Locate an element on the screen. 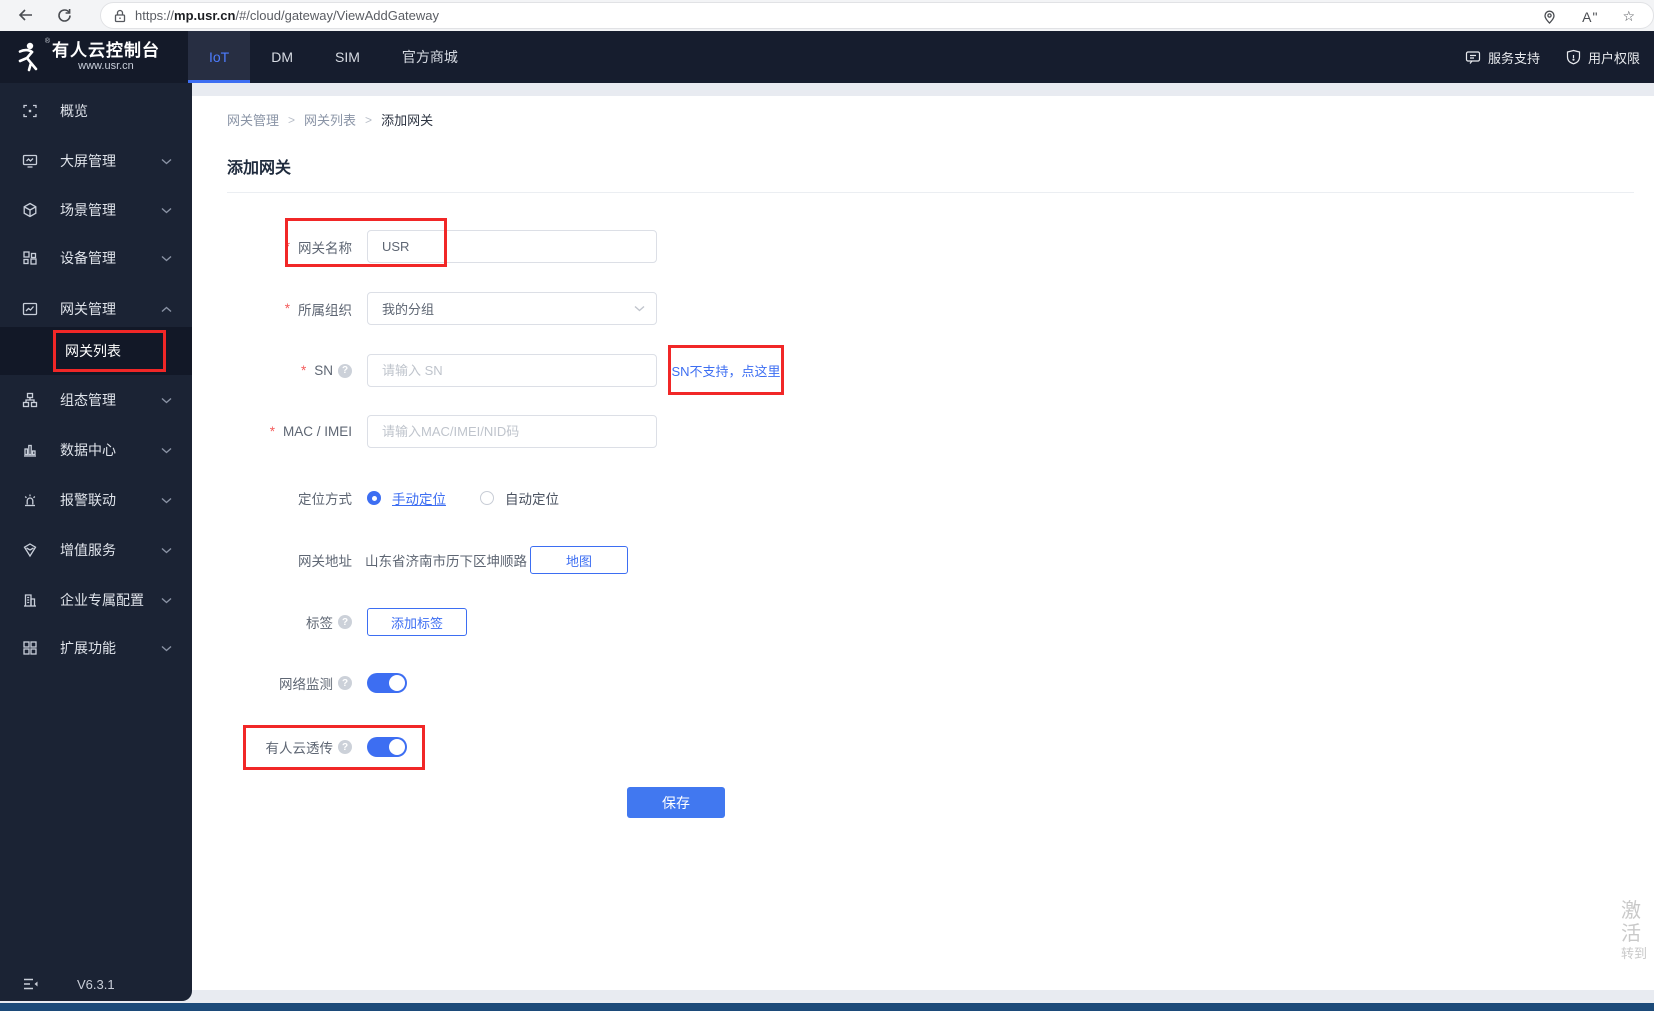  network-monitor-toggle is located at coordinates (387, 683).